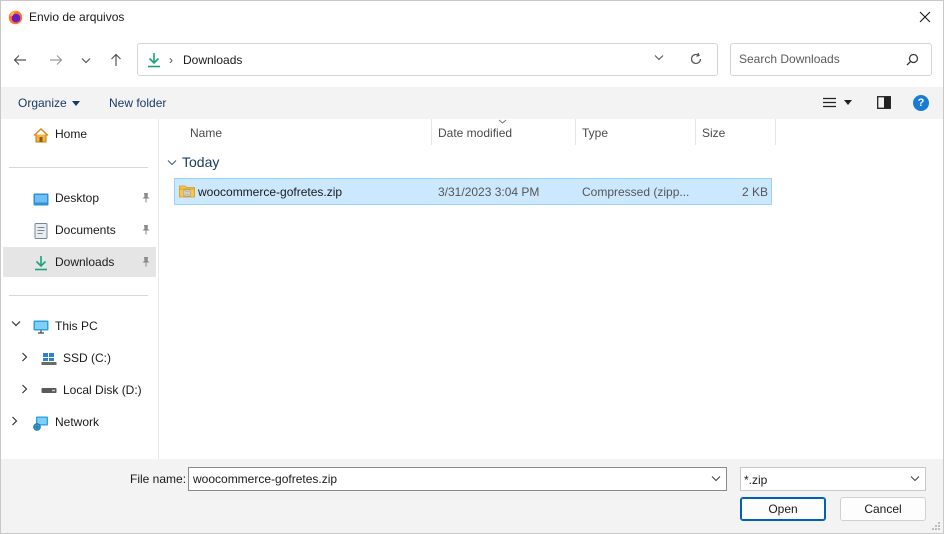  Describe the element at coordinates (736, 132) in the screenshot. I see `column-header-size: Size` at that location.